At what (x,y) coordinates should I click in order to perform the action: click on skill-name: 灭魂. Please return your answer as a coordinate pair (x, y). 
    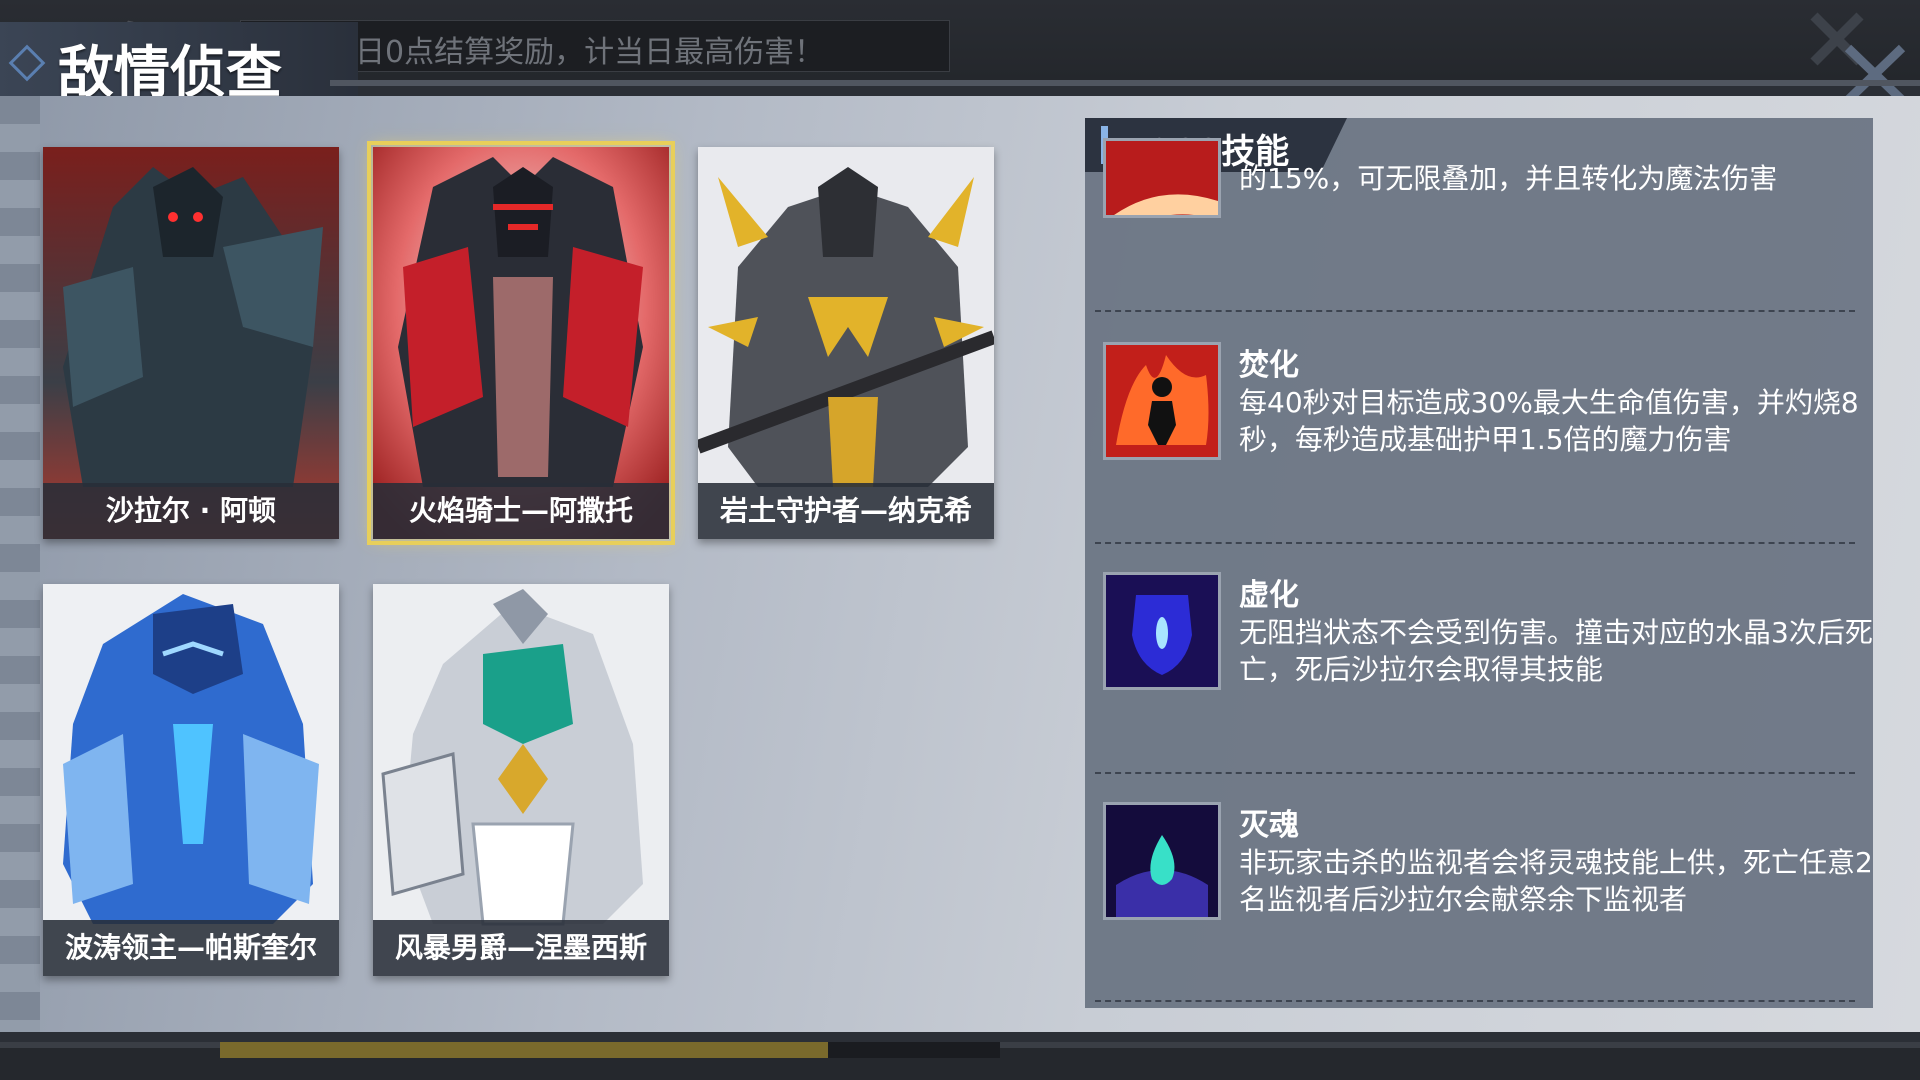
    Looking at the image, I should click on (1269, 825).